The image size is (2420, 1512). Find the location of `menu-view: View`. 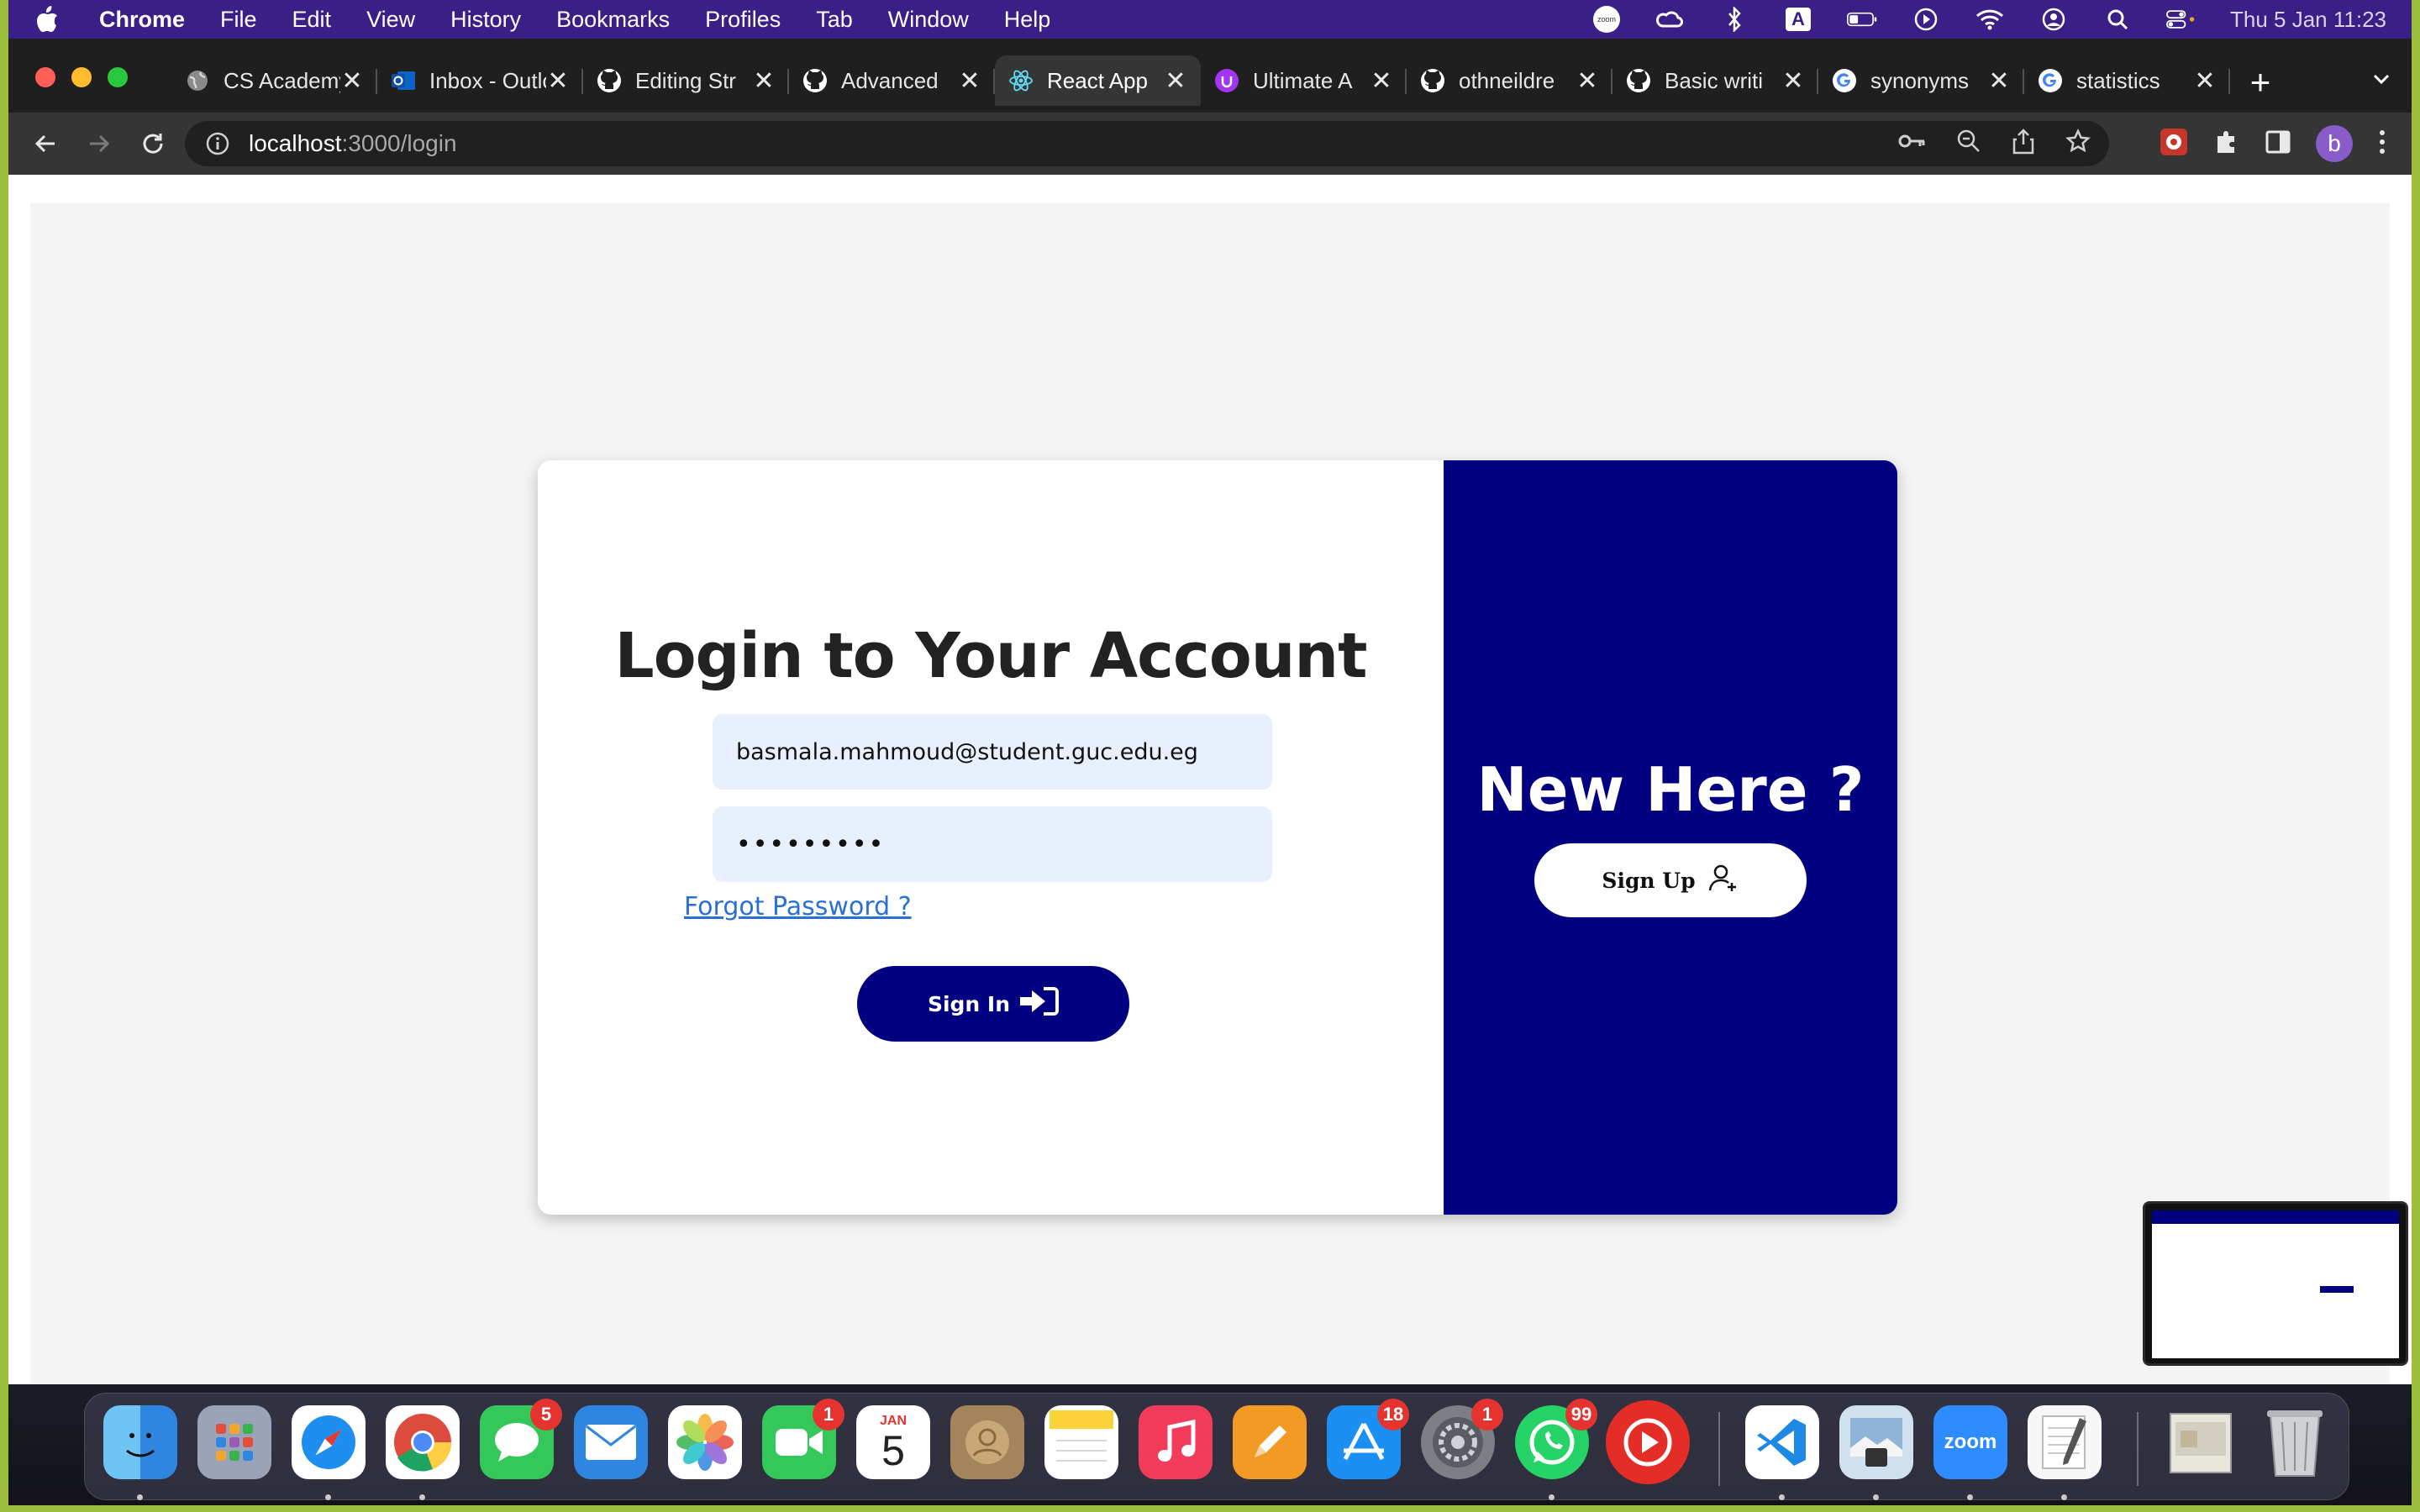

menu-view: View is located at coordinates (390, 20).